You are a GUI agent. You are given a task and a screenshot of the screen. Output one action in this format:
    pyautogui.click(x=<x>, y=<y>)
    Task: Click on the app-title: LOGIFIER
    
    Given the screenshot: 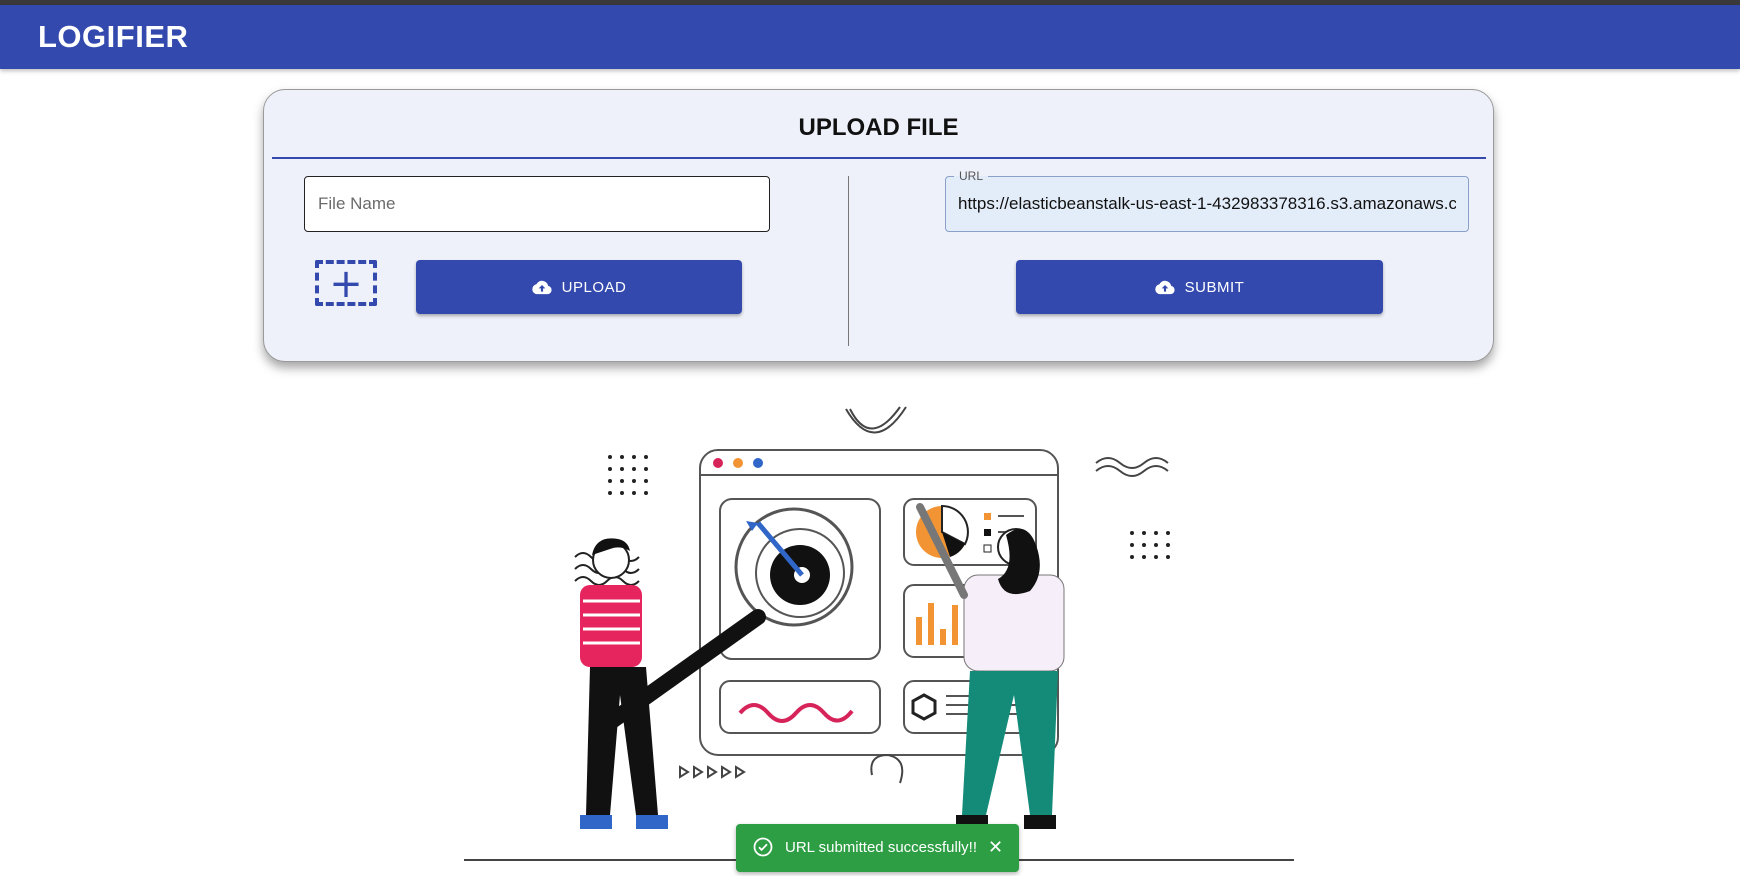 What is the action you would take?
    pyautogui.click(x=113, y=36)
    